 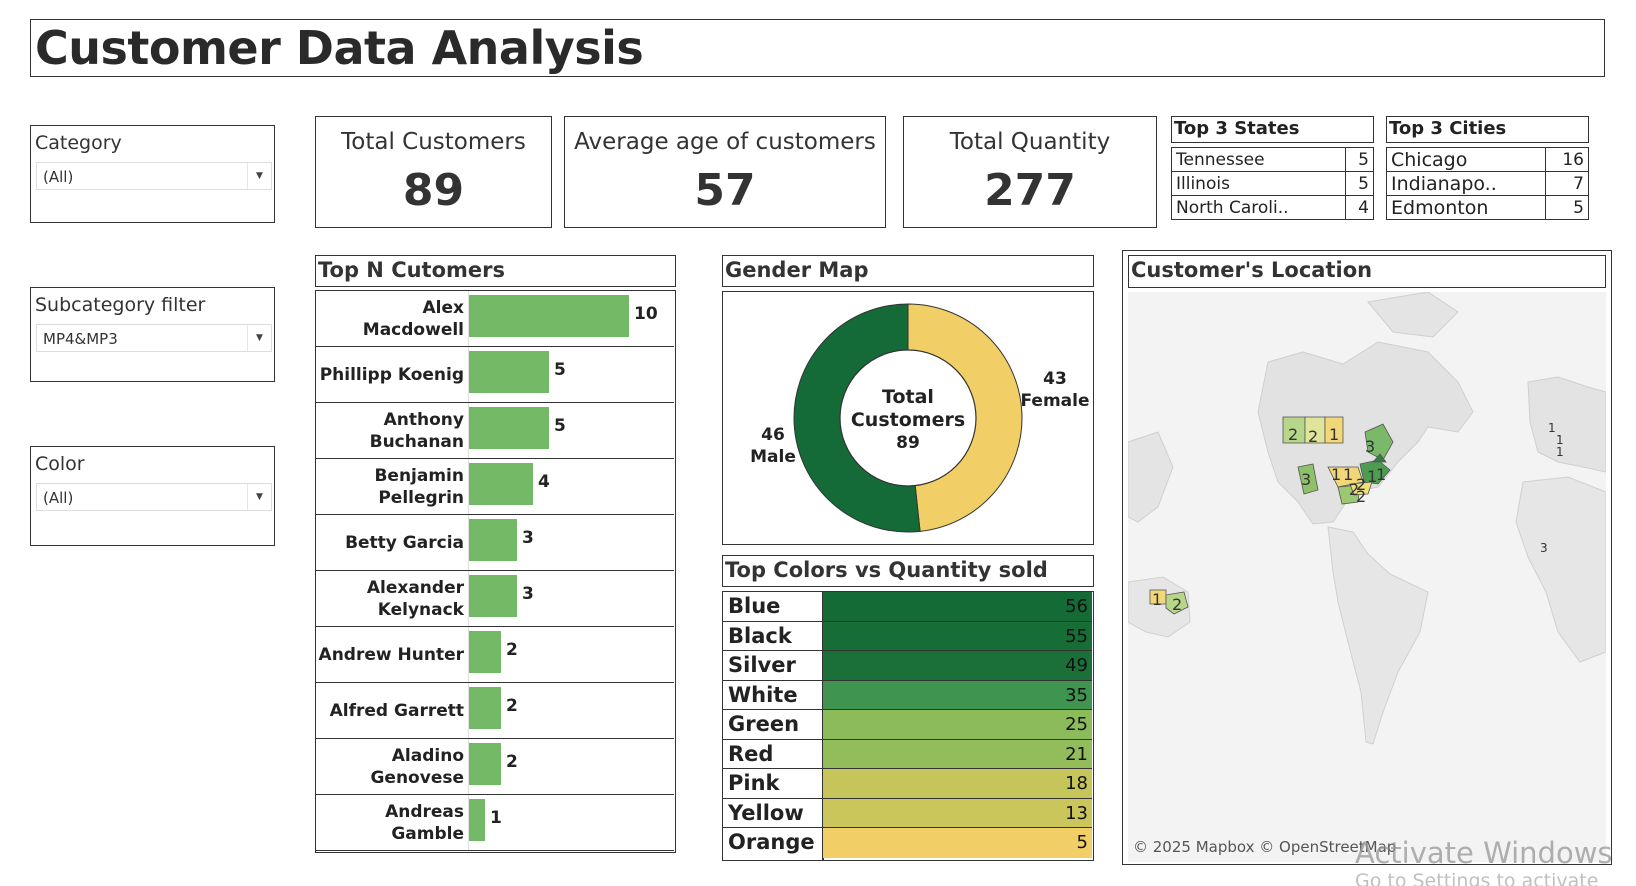 What do you see at coordinates (1487, 207) in the screenshot?
I see `table-row: Edmonton 5` at bounding box center [1487, 207].